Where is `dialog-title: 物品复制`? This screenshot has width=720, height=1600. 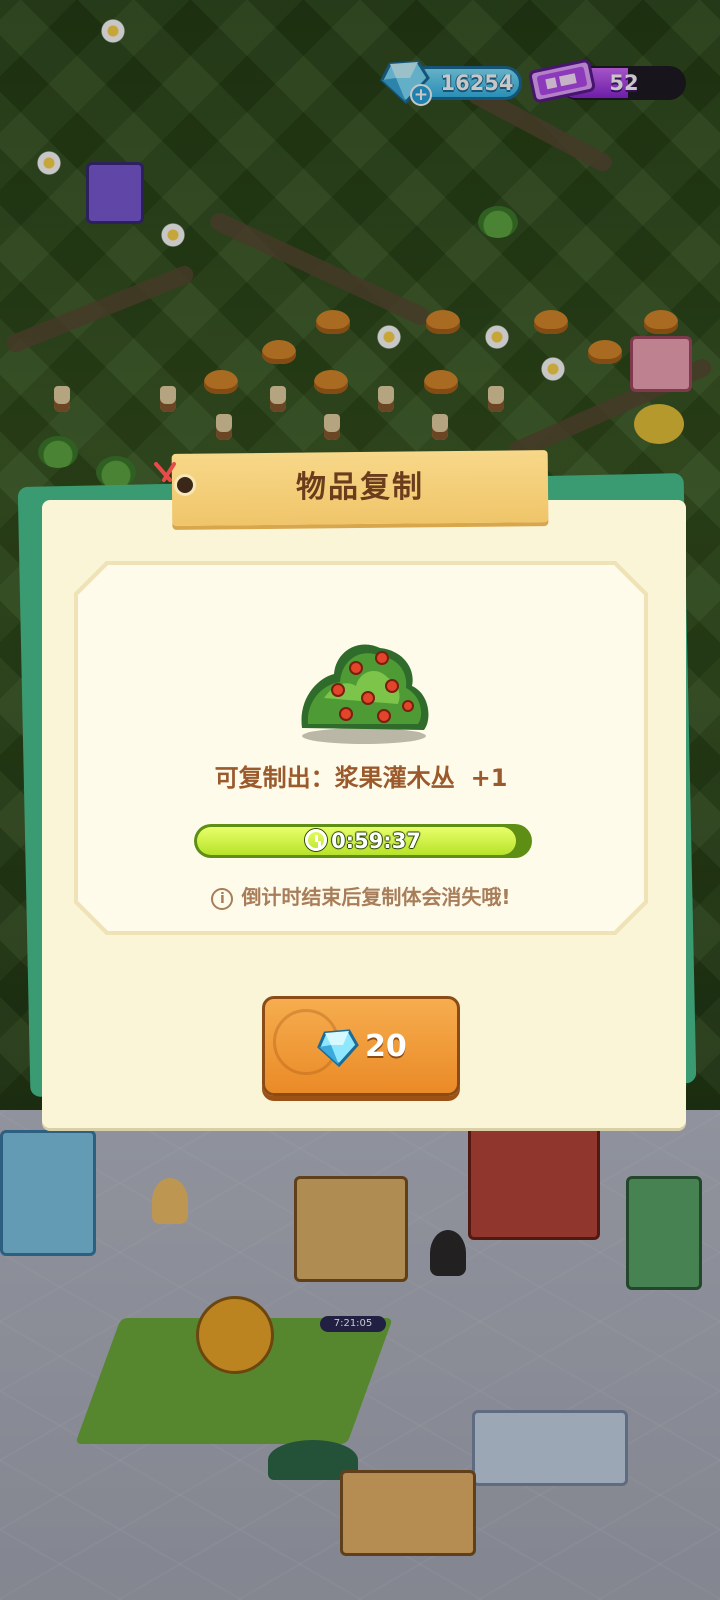
dialog-title: 物品复制 is located at coordinates (360, 487).